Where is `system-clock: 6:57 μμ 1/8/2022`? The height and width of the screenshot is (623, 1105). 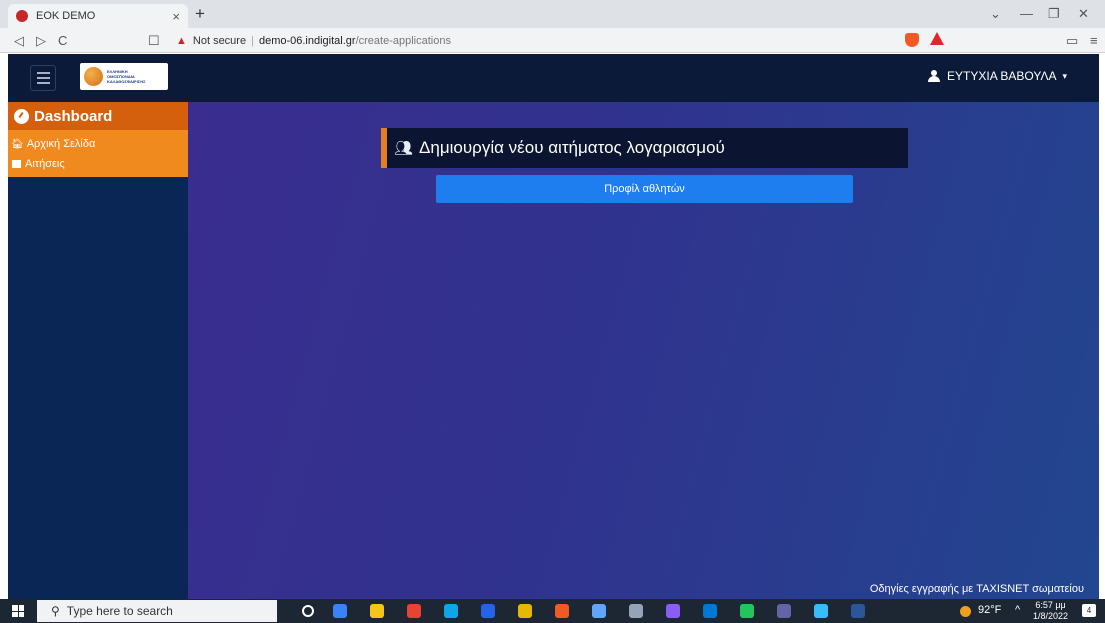
system-clock: 6:57 μμ 1/8/2022 is located at coordinates (1050, 611).